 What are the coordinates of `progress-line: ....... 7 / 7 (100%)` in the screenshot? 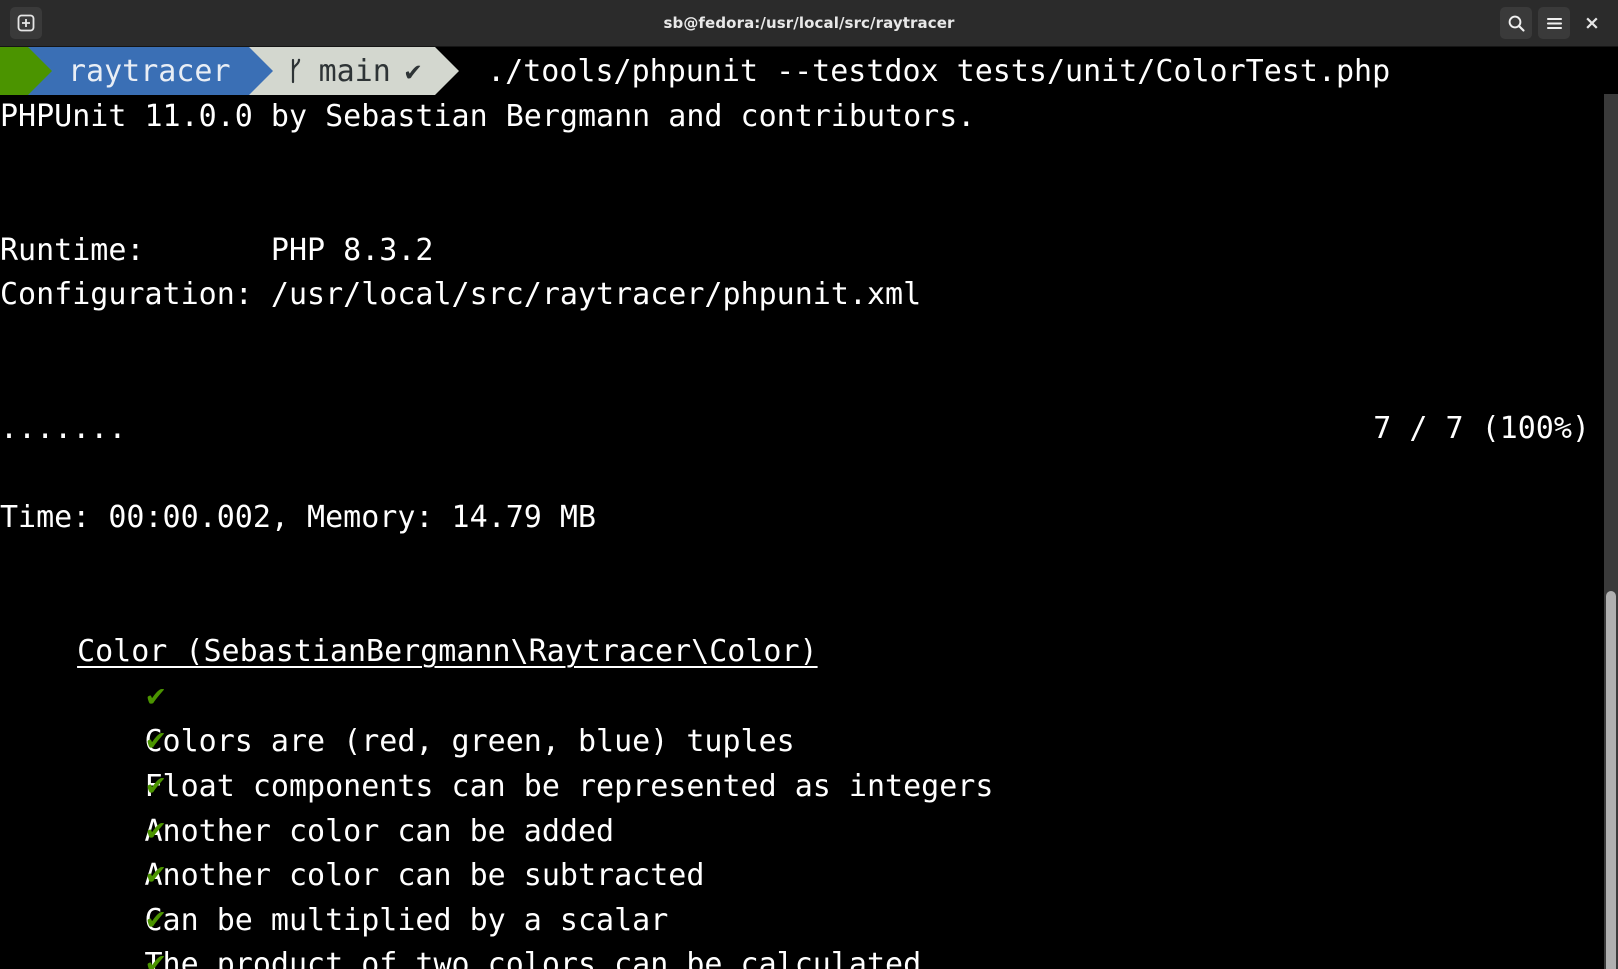 It's located at (809, 429).